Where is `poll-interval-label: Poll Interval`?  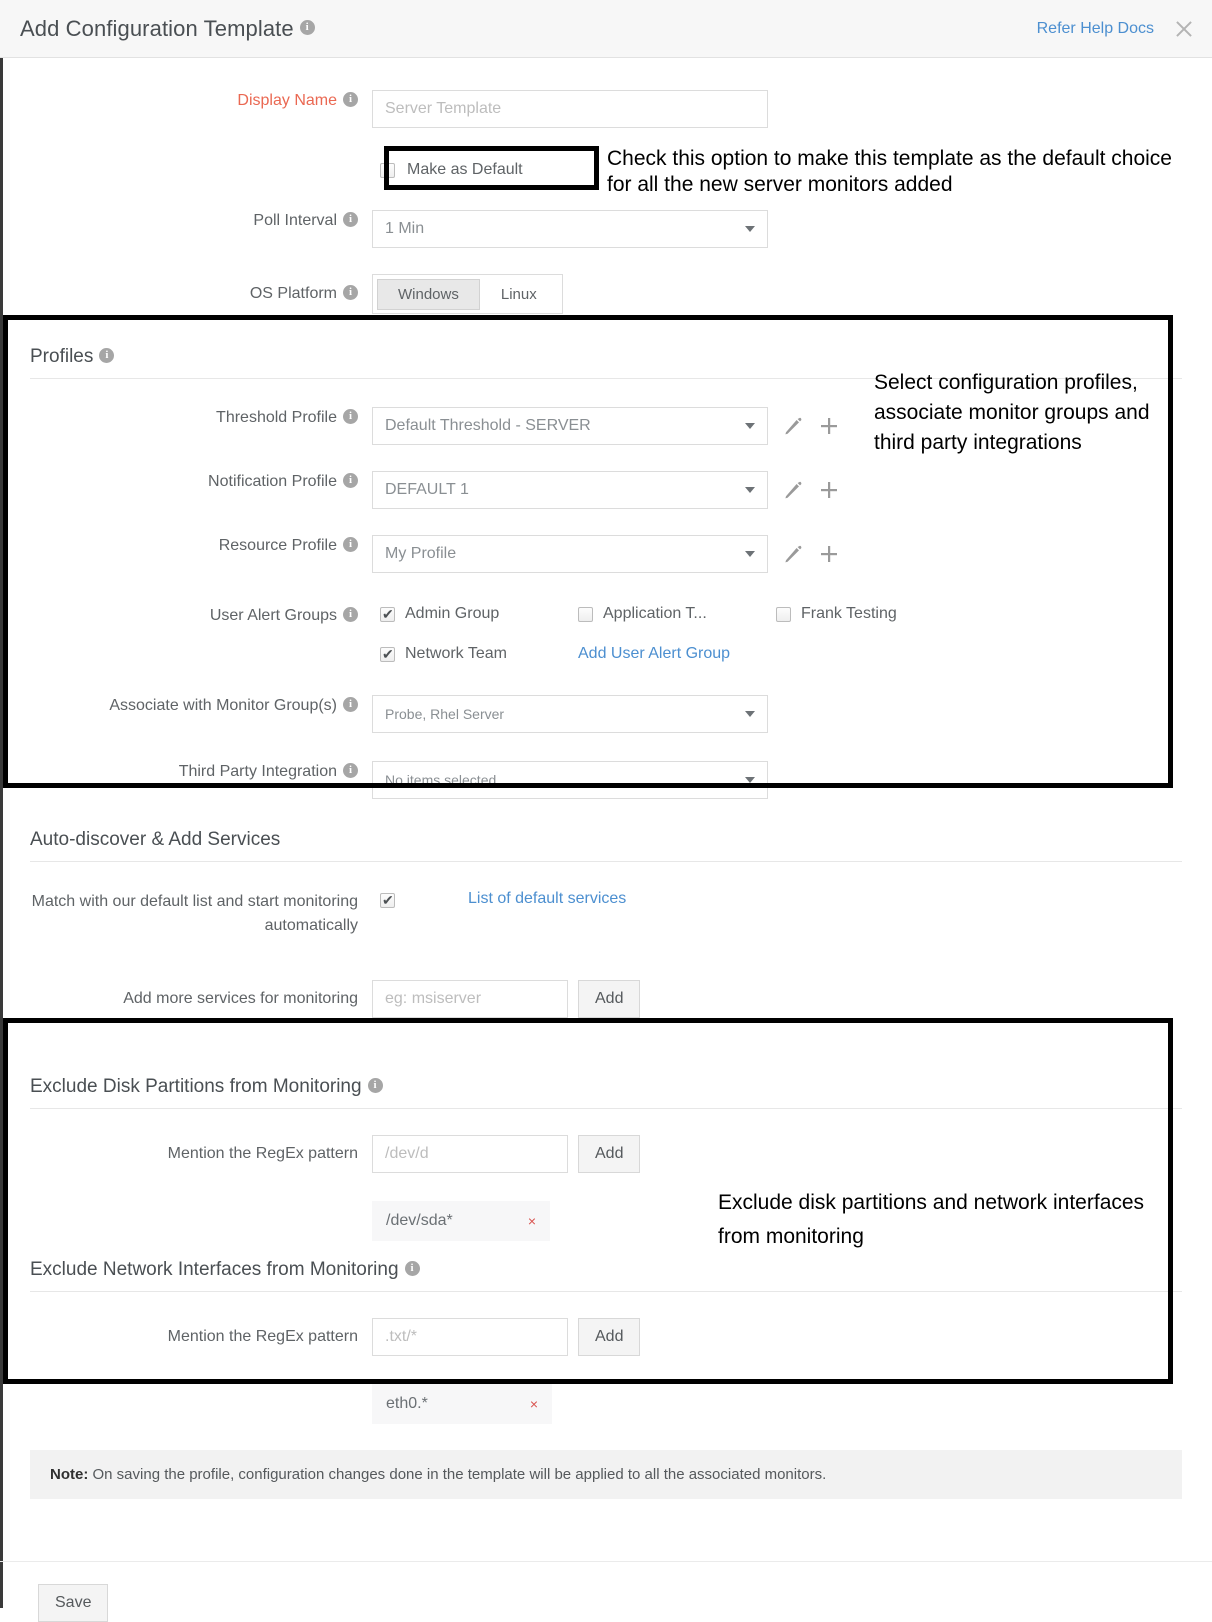 poll-interval-label: Poll Interval is located at coordinates (186, 221).